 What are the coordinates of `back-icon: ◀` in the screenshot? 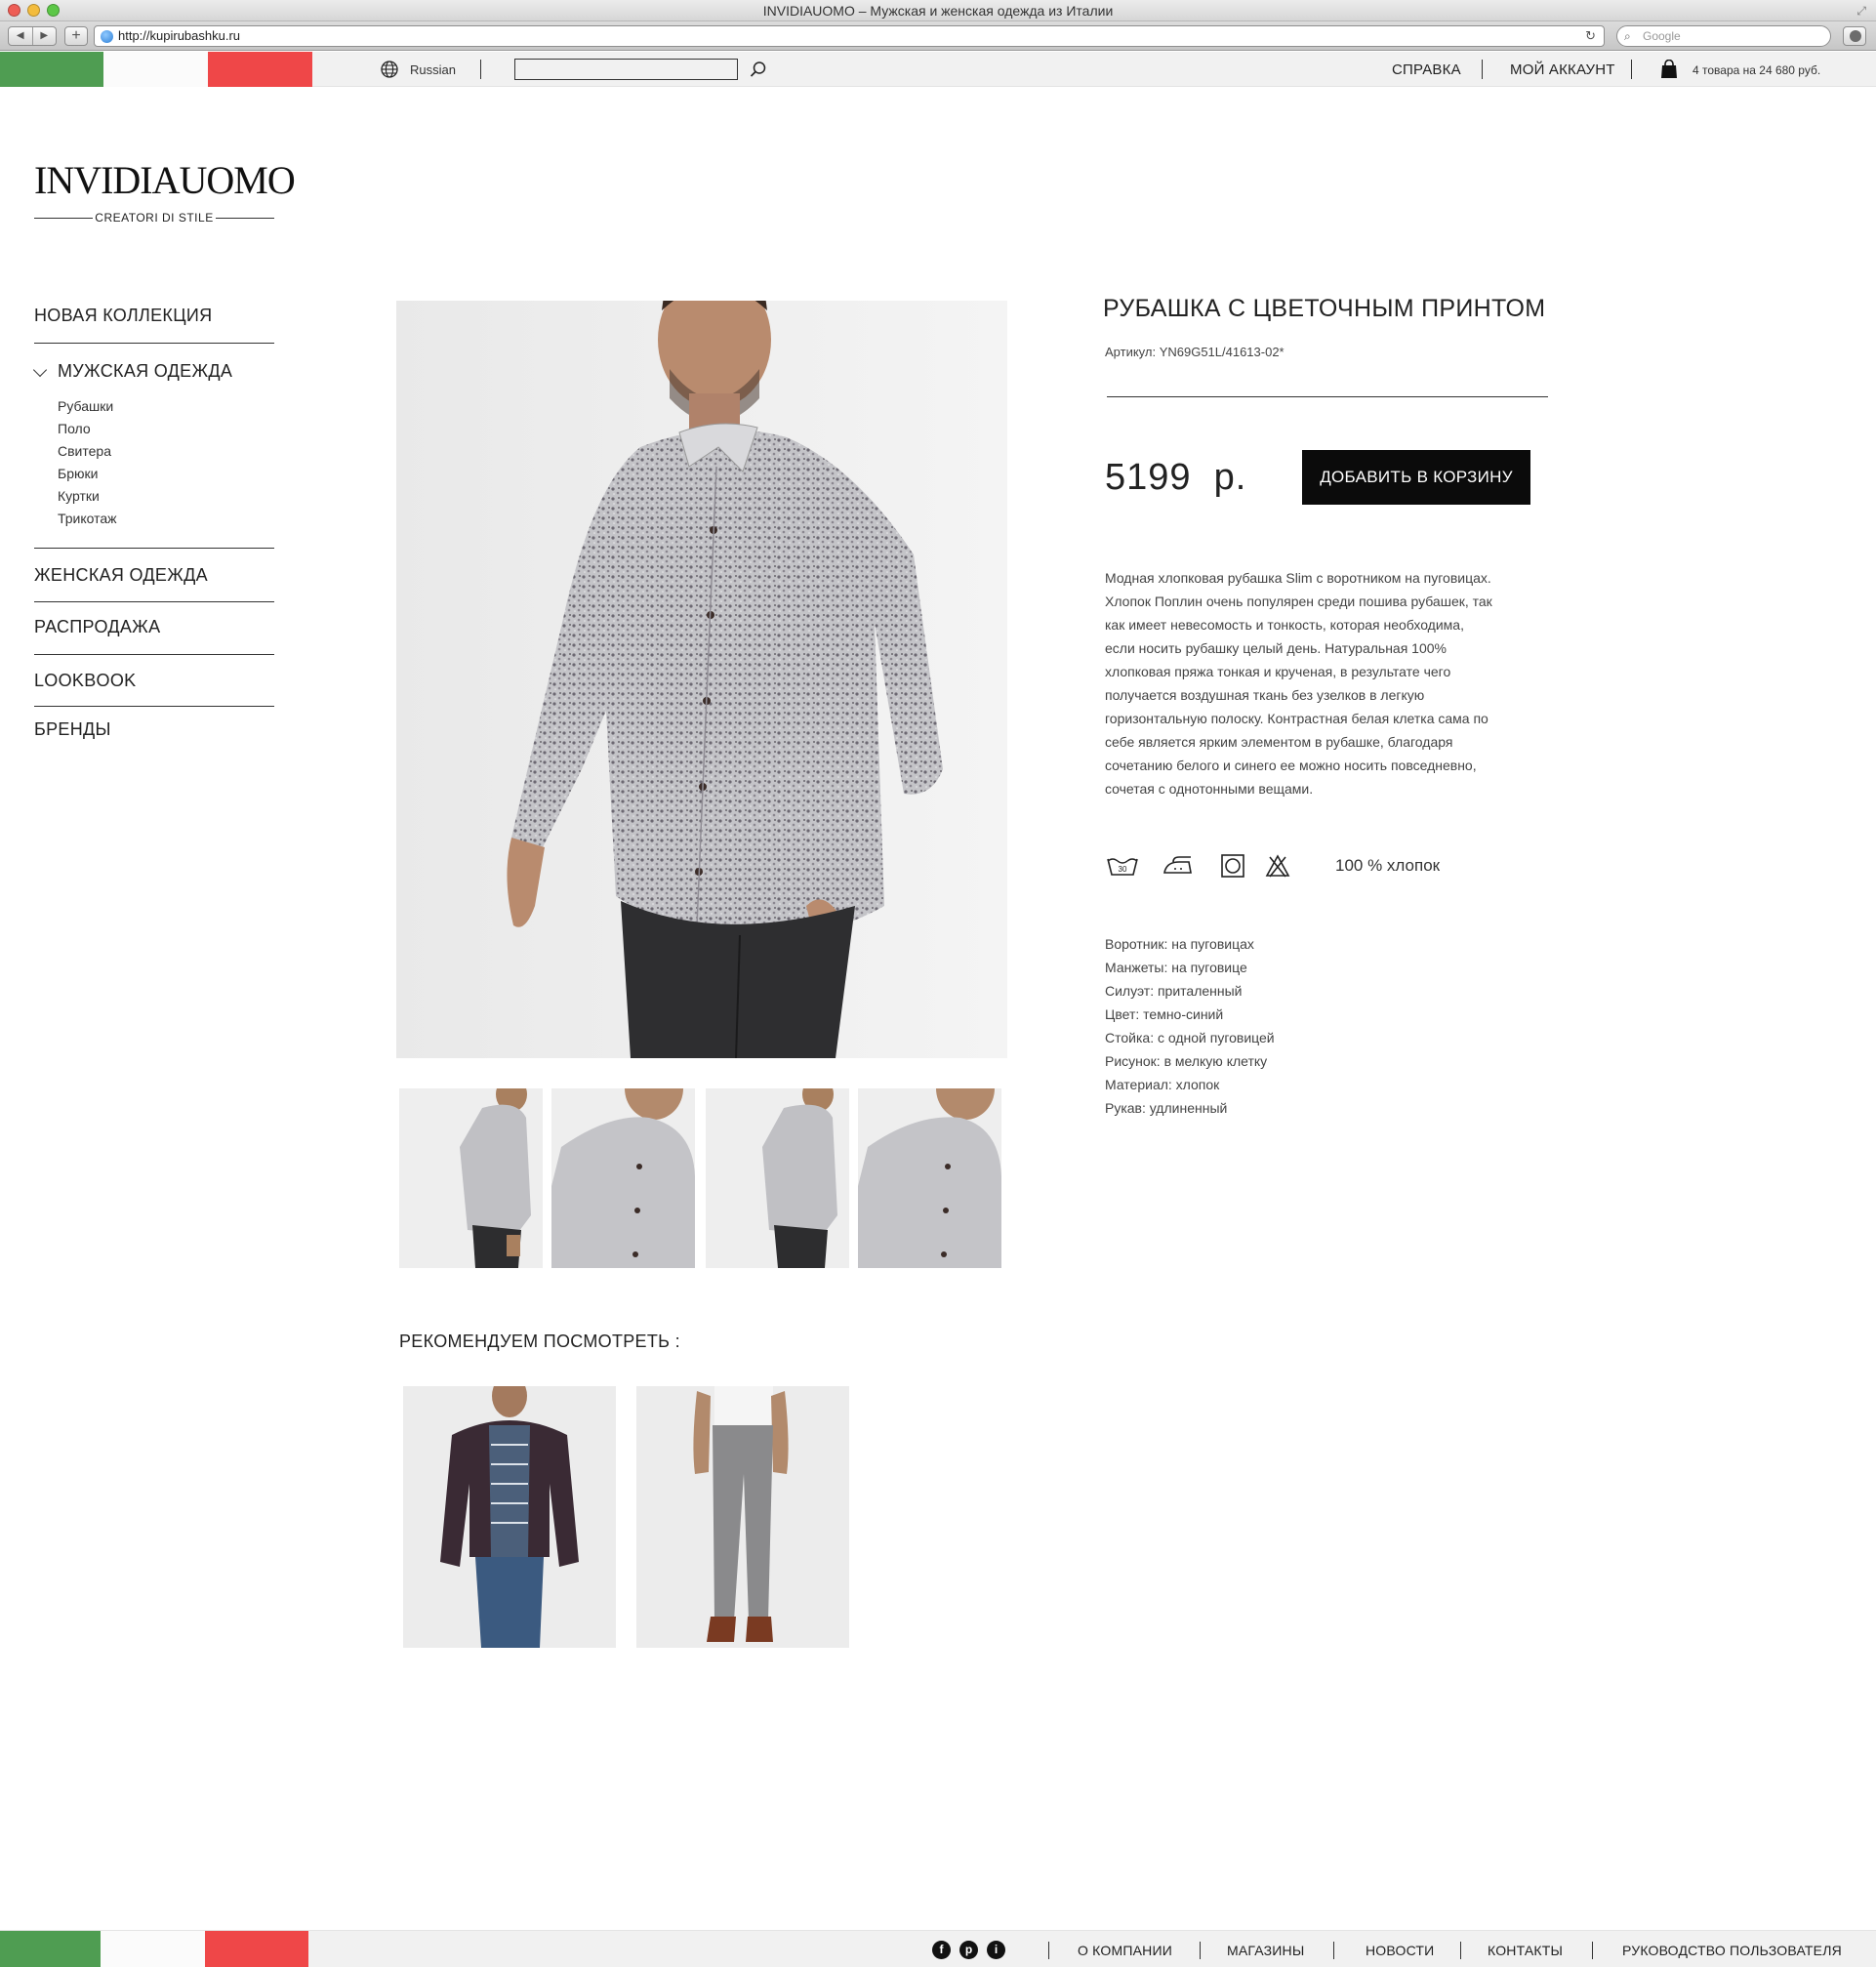 It's located at (21, 36).